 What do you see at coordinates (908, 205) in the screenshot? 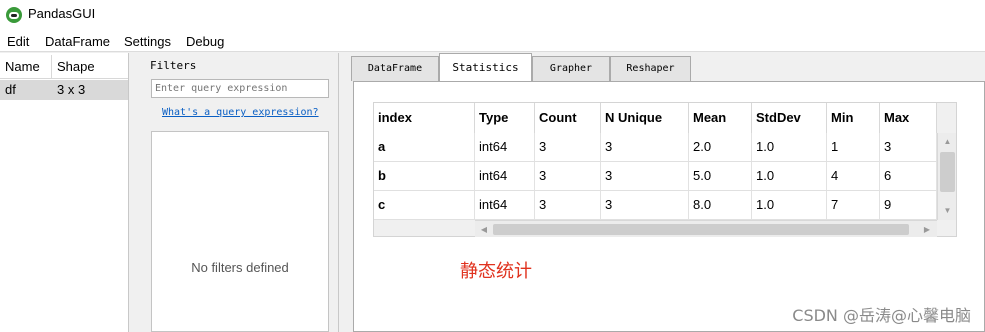
I see `table-cell: 9` at bounding box center [908, 205].